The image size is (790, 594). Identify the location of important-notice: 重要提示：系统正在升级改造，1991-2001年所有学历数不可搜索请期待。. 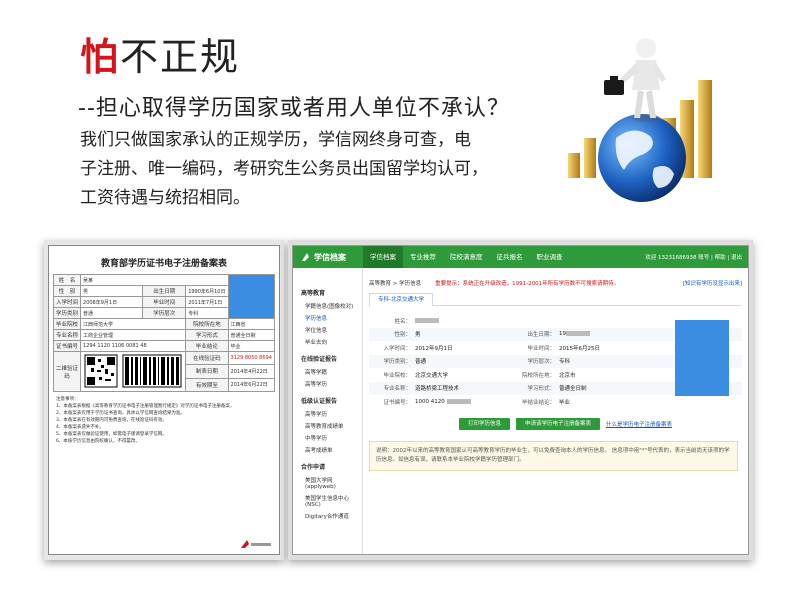
(527, 284).